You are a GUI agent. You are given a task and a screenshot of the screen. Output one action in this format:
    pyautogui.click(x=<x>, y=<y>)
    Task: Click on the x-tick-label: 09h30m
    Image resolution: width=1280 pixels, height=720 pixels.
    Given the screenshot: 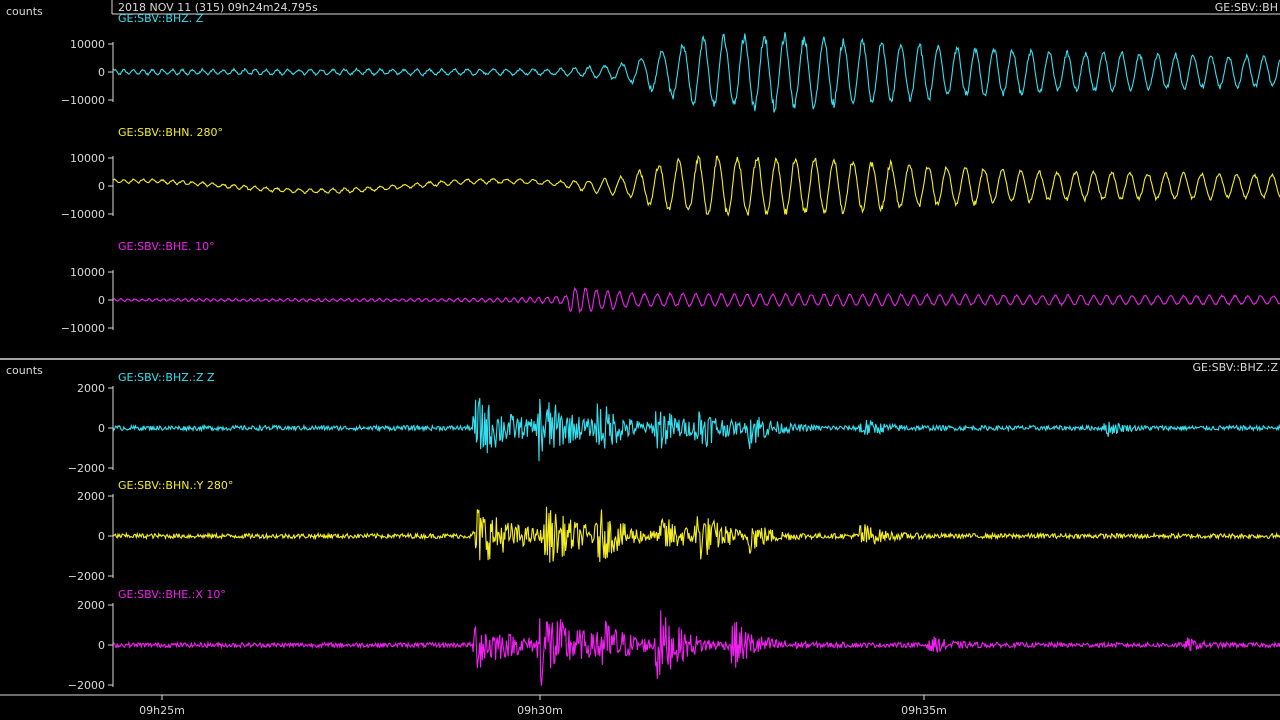 What is the action you would take?
    pyautogui.click(x=540, y=710)
    